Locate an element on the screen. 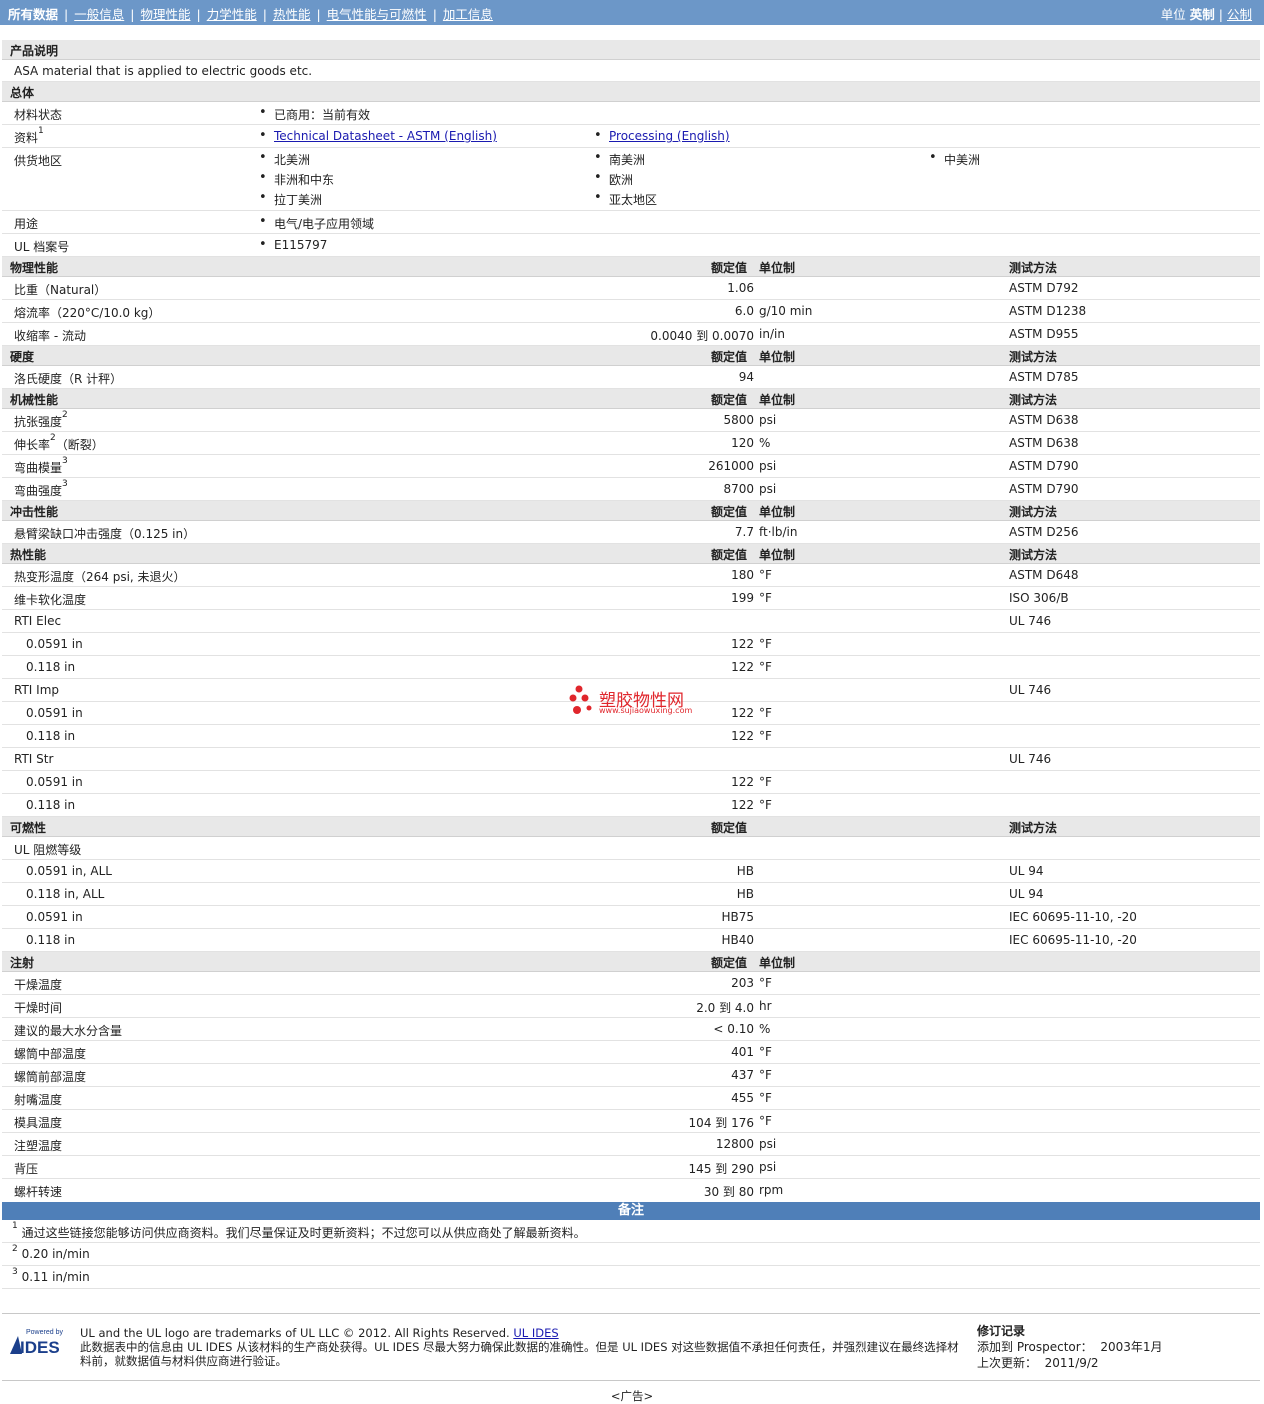 The width and height of the screenshot is (1264, 1404). table-row: 射嘴温度 455 °F is located at coordinates (631, 1098).